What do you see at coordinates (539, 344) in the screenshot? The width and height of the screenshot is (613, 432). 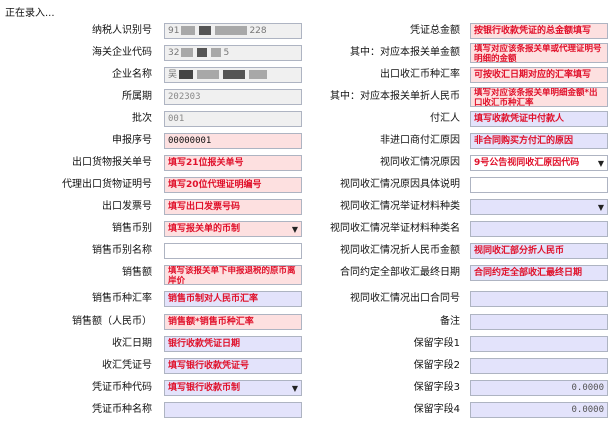 I see `reserved-1-field` at bounding box center [539, 344].